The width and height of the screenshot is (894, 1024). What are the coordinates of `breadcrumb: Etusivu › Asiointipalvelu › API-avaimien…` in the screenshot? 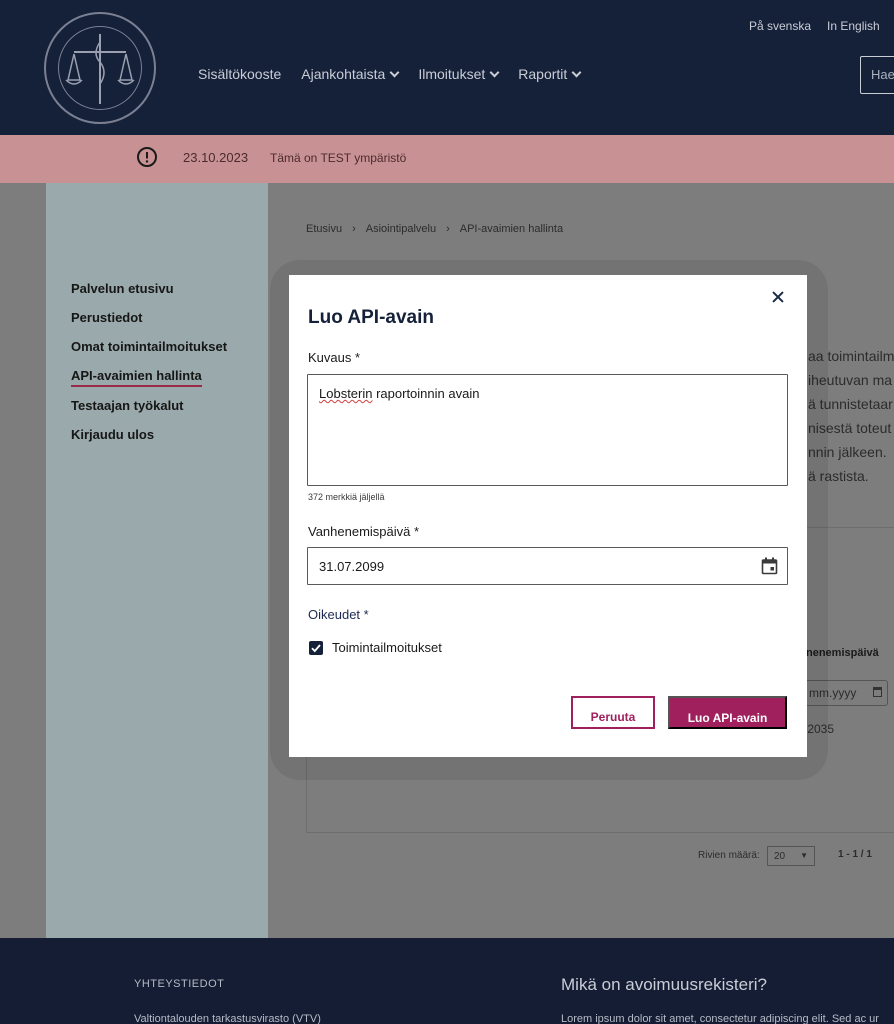 It's located at (434, 229).